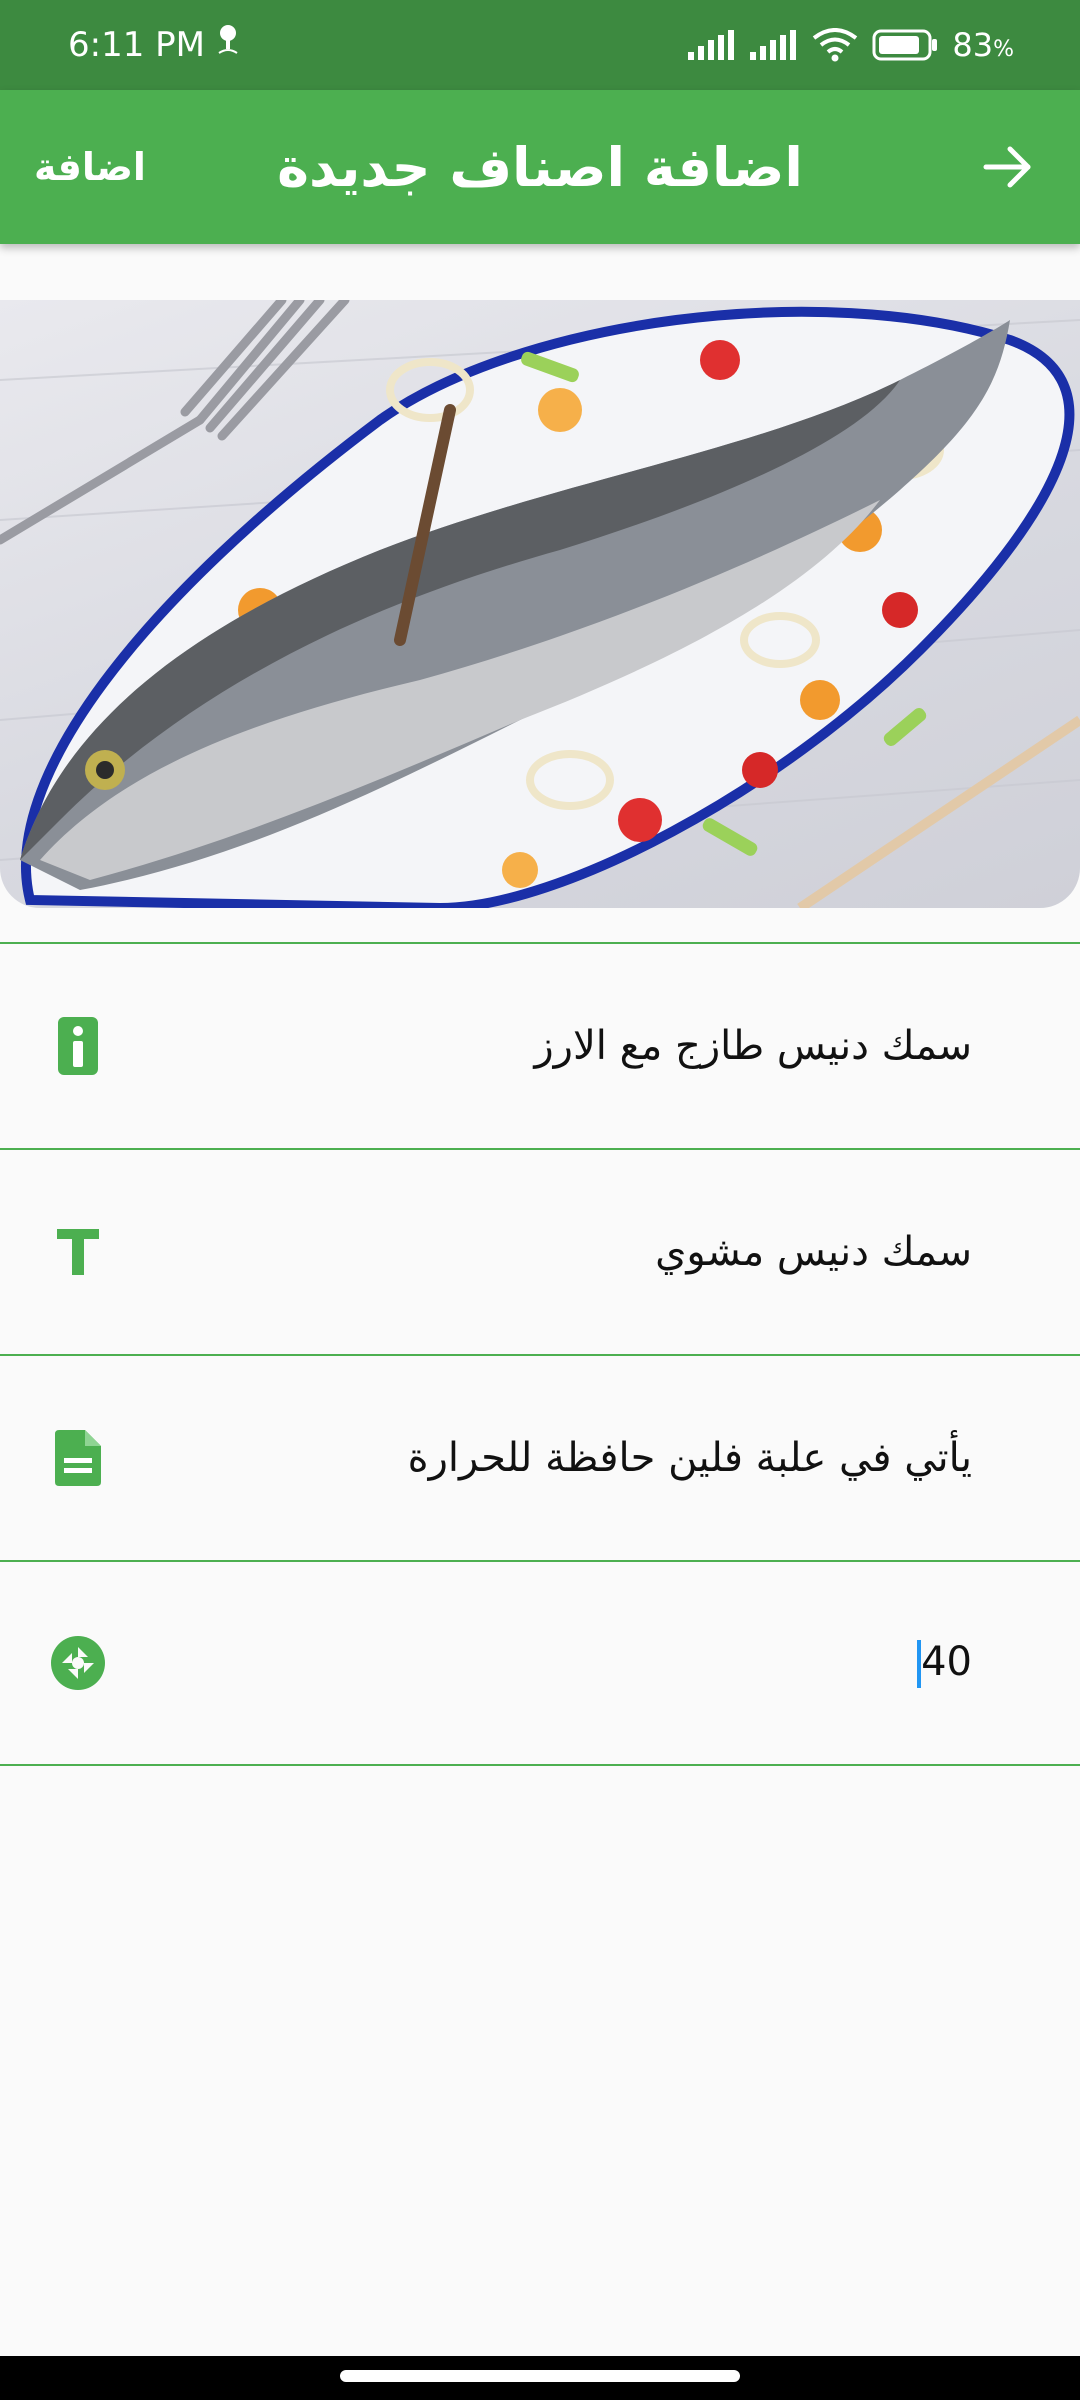  What do you see at coordinates (228, 45) in the screenshot?
I see `notification-icon` at bounding box center [228, 45].